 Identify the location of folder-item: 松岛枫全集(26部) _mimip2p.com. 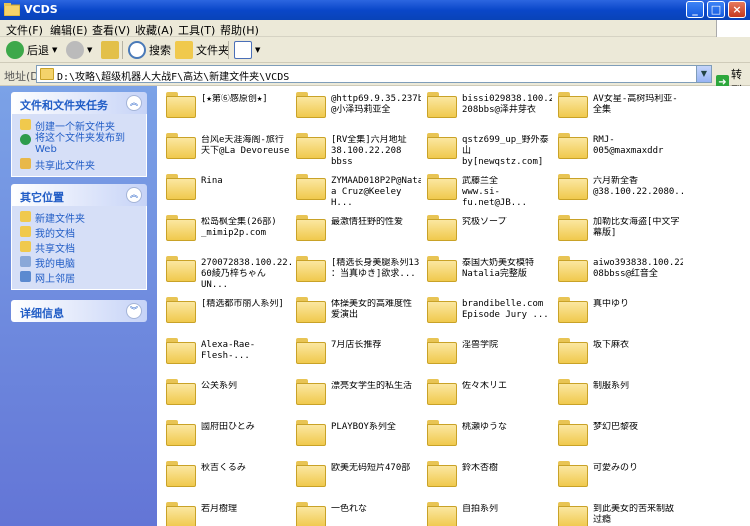
(226, 231).